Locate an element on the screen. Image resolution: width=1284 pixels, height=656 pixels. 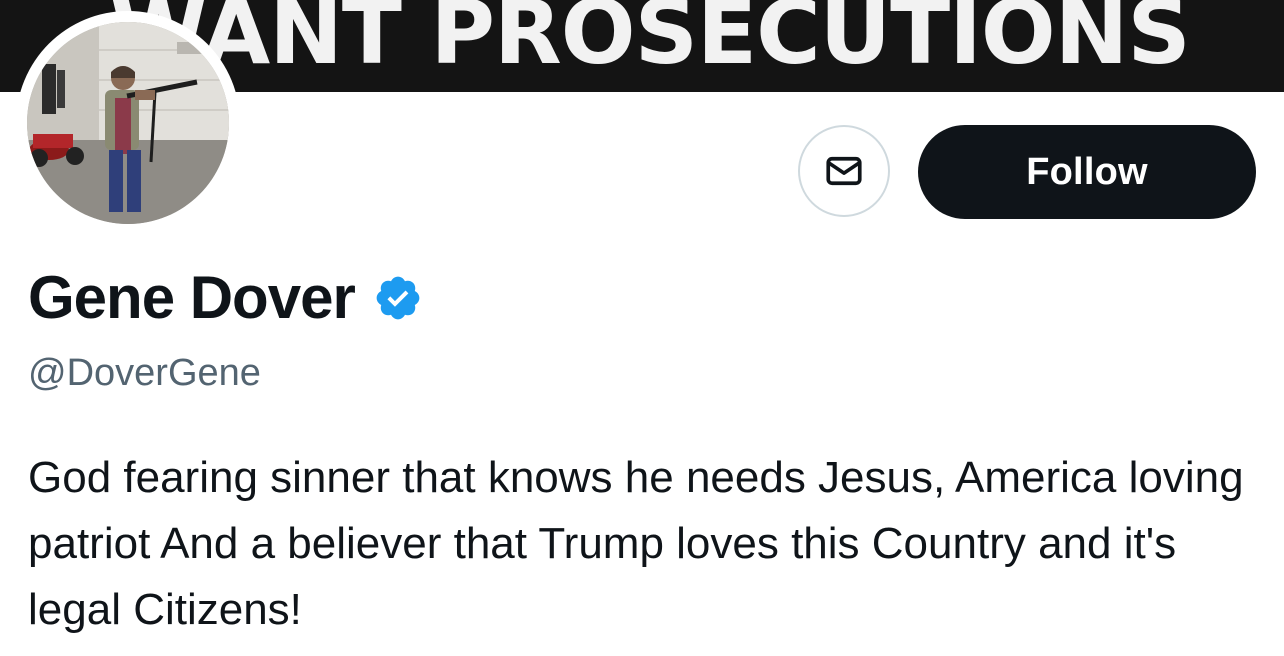
avatar-photo is located at coordinates (128, 123).